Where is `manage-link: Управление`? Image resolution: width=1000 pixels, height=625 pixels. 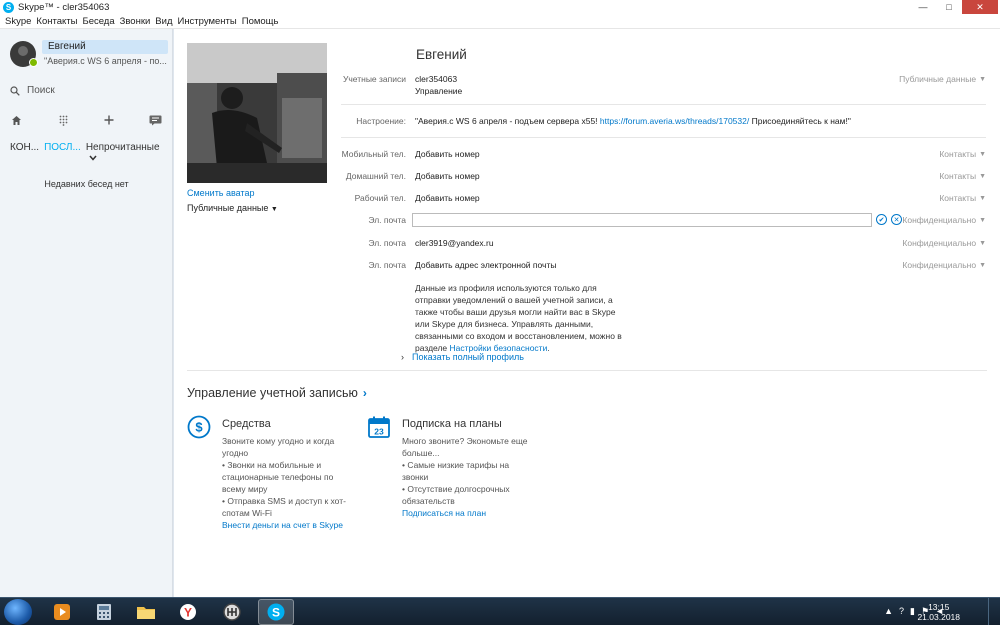 manage-link: Управление is located at coordinates (438, 91).